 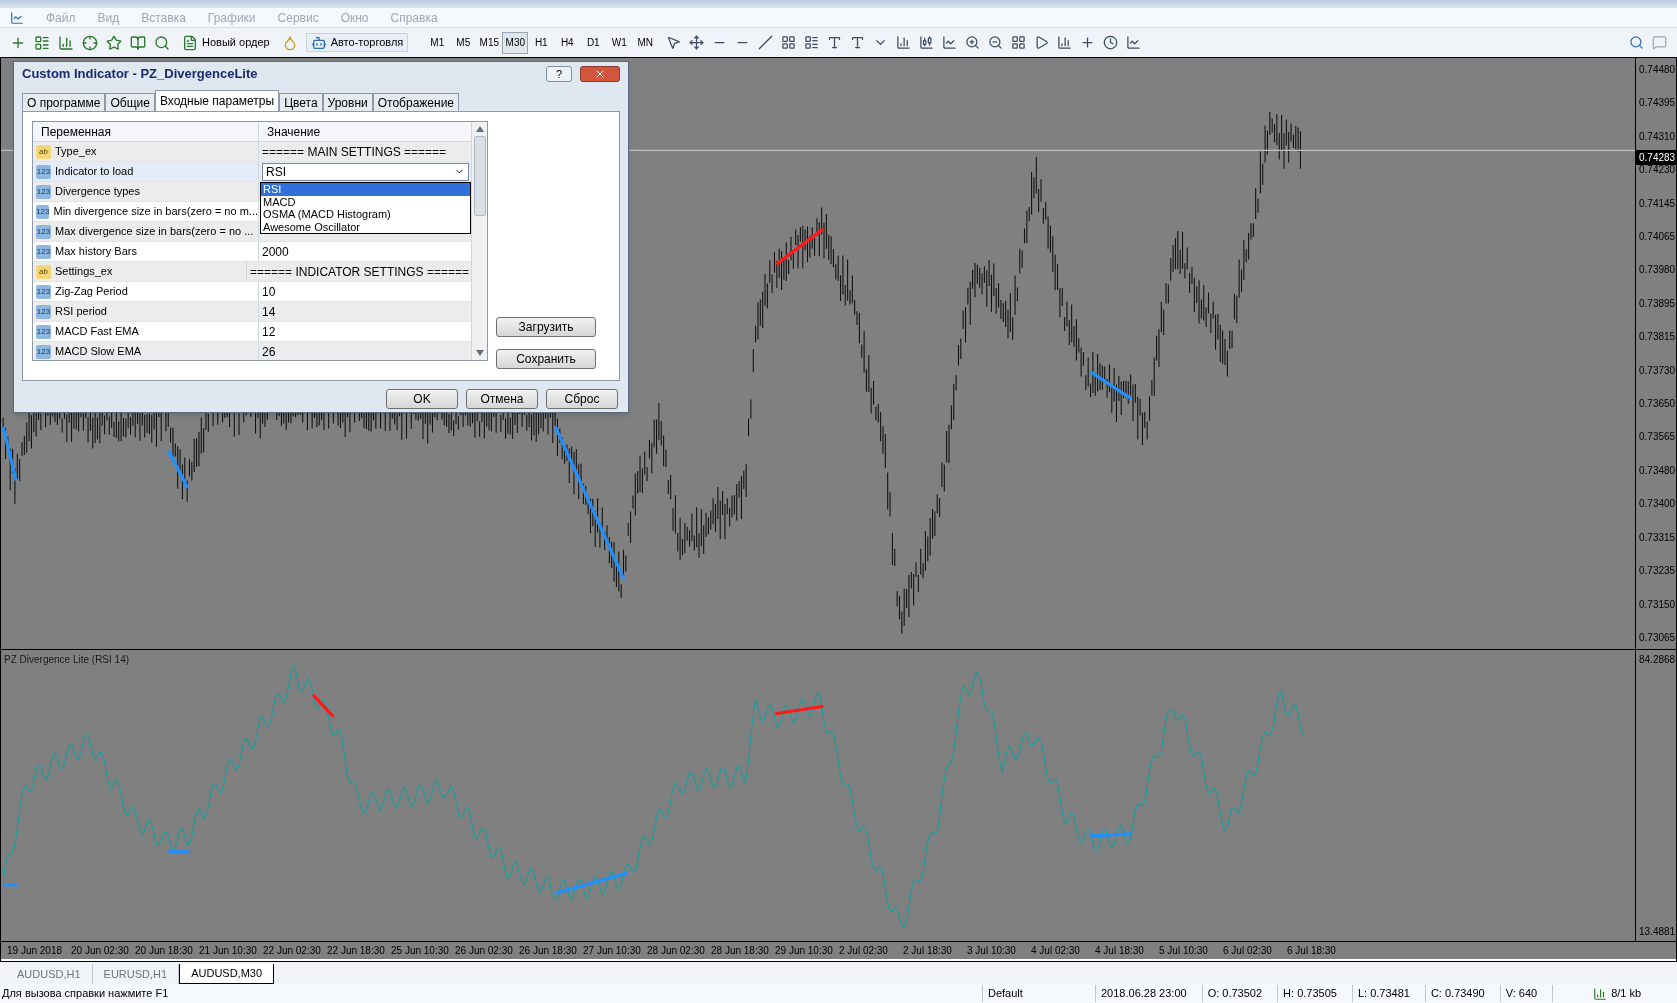 What do you see at coordinates (114, 42) in the screenshot?
I see `favorites-icon` at bounding box center [114, 42].